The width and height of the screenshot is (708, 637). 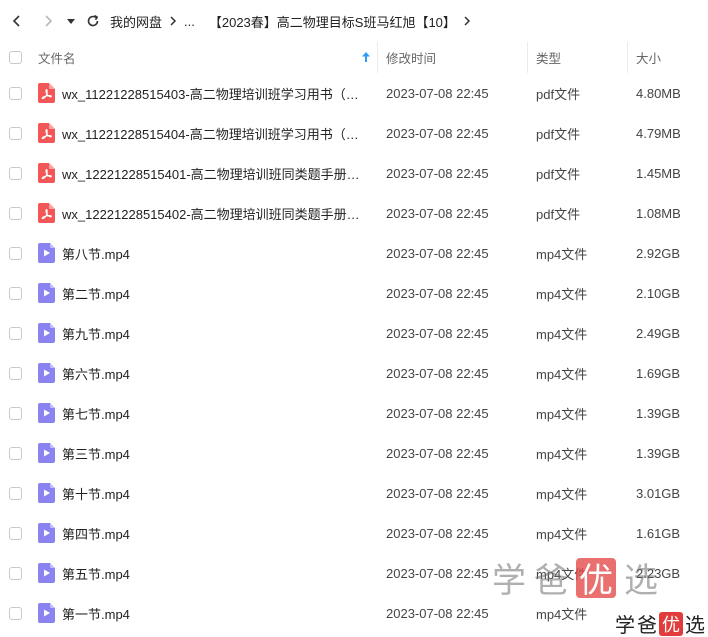 I want to click on file-name: 第七节.mp4, so click(x=220, y=413).